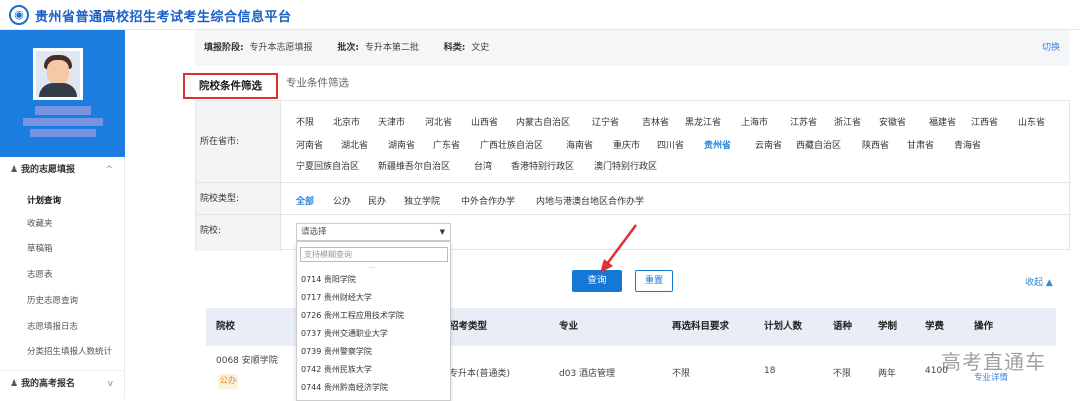 This screenshot has width=1080, height=401. I want to click on province-option: 上海市, so click(754, 121).